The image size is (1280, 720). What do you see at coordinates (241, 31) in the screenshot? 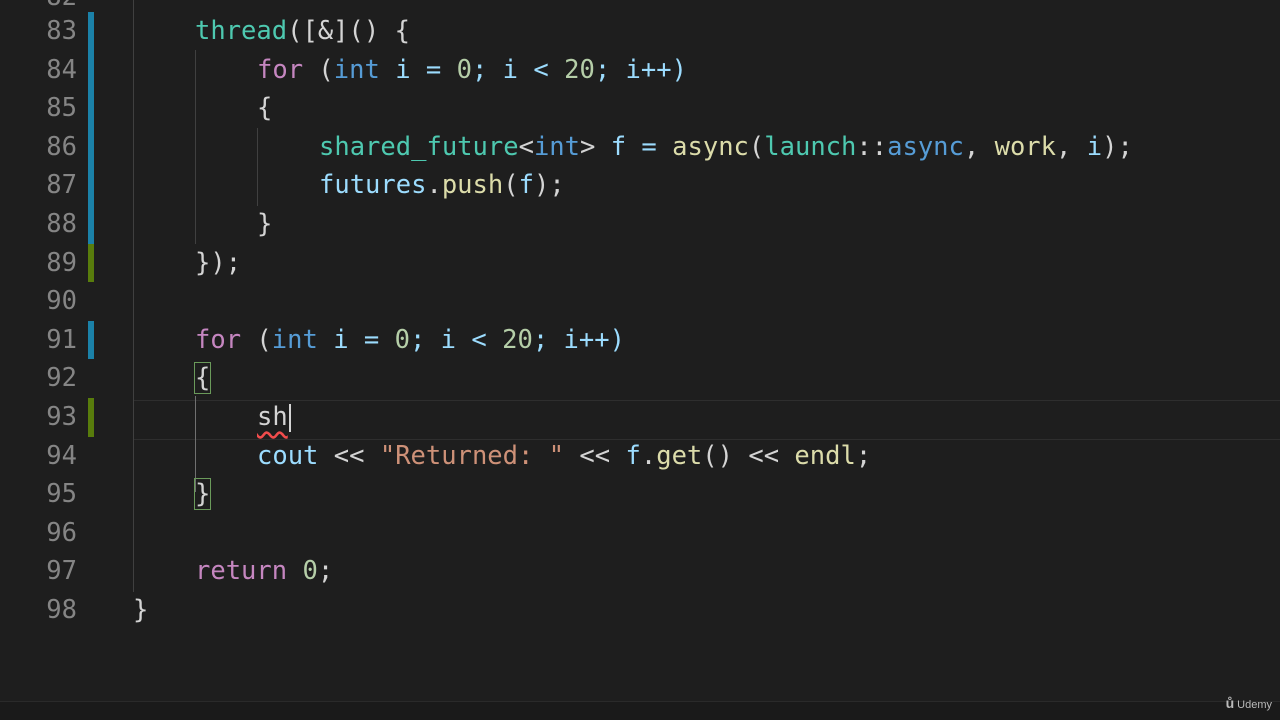
I see `code-token: thread` at bounding box center [241, 31].